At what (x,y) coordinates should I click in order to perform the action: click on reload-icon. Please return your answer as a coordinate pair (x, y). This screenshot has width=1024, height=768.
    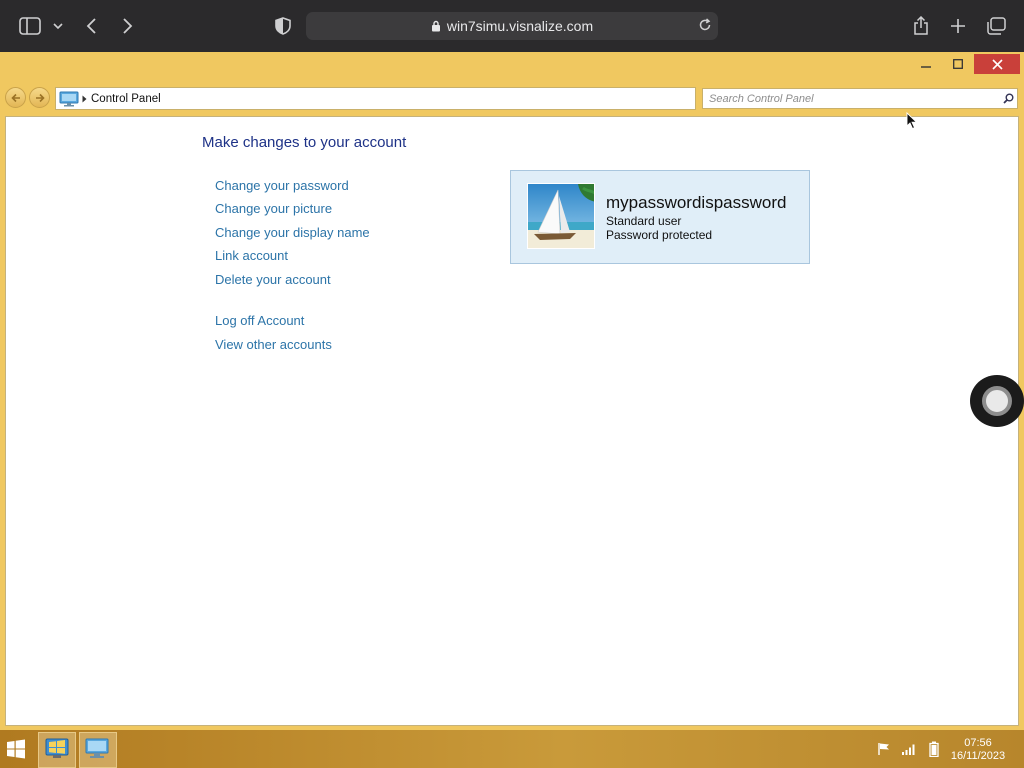
    Looking at the image, I should click on (705, 25).